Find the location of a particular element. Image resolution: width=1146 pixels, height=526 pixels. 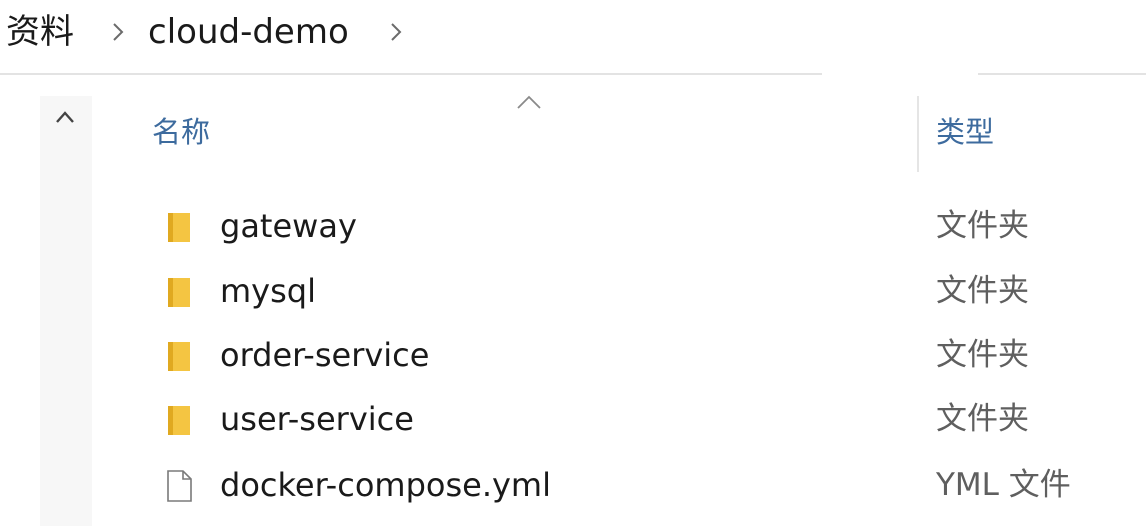

file-row-order-service: order-service 文件夹 is located at coordinates (648, 356).